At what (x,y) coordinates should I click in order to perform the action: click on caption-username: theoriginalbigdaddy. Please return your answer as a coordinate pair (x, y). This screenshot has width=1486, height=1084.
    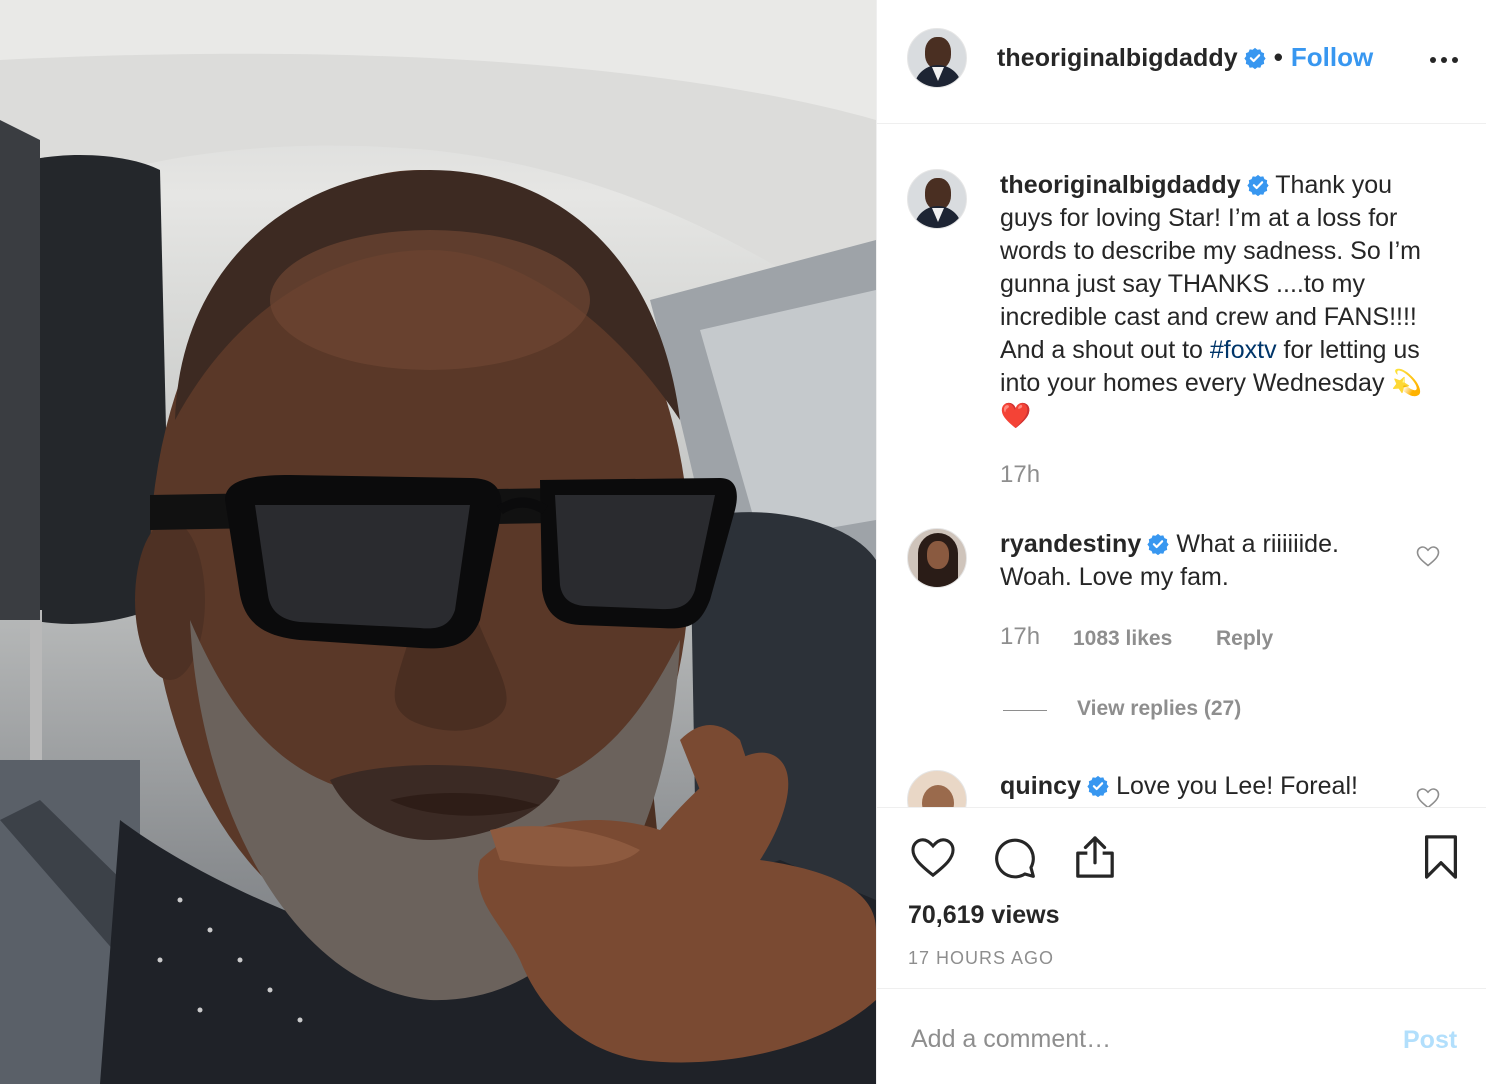
    Looking at the image, I should click on (1120, 185).